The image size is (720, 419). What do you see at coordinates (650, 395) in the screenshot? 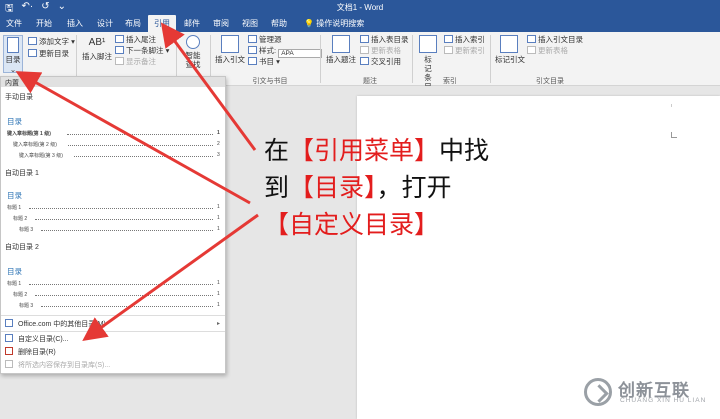
I see `watermark: 创新互联 CHUANG XIN HU LIAN` at bounding box center [650, 395].